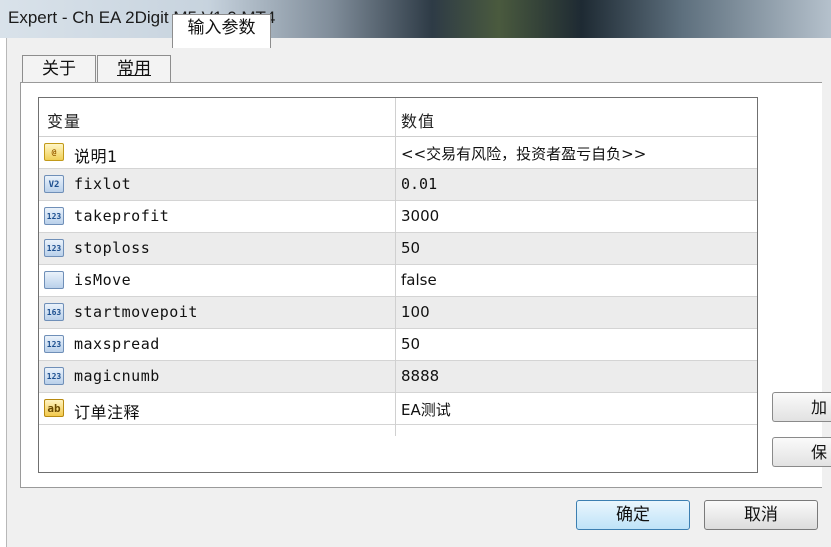  I want to click on param-name: startmovepoit, so click(136, 312).